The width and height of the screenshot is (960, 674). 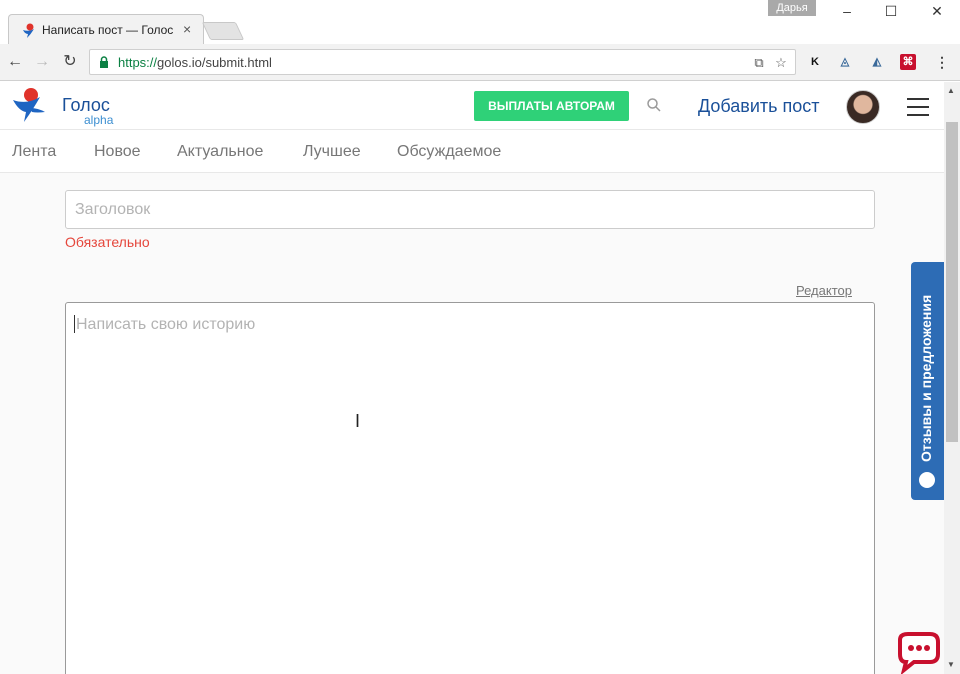 What do you see at coordinates (877, 62) in the screenshot?
I see `extension-bell-icon: ◭` at bounding box center [877, 62].